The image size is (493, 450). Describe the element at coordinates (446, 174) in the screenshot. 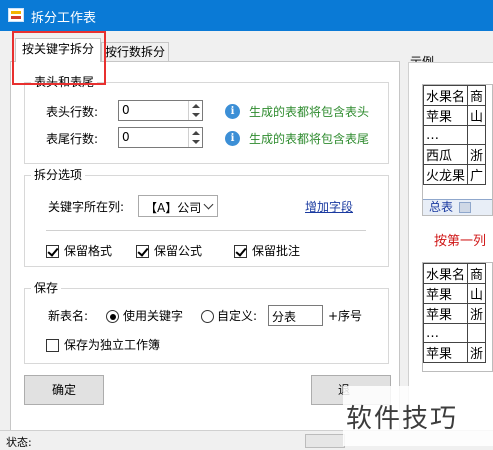

I see `table-cell: 火龙果` at that location.